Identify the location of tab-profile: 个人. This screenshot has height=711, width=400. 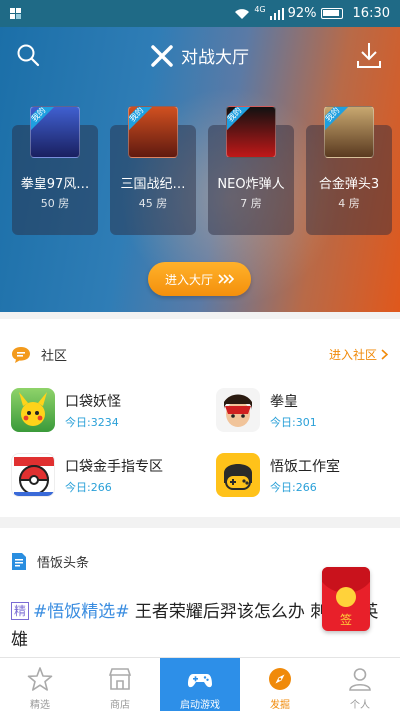
(360, 684).